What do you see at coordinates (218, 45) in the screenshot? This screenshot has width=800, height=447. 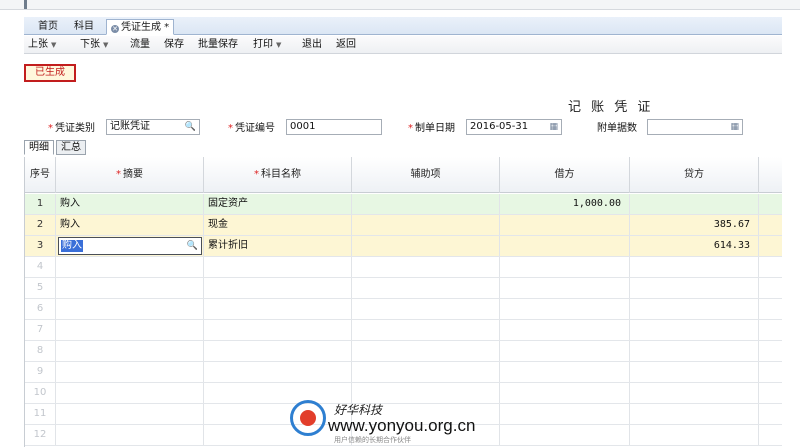 I see `batch-save-button: 批量保存` at bounding box center [218, 45].